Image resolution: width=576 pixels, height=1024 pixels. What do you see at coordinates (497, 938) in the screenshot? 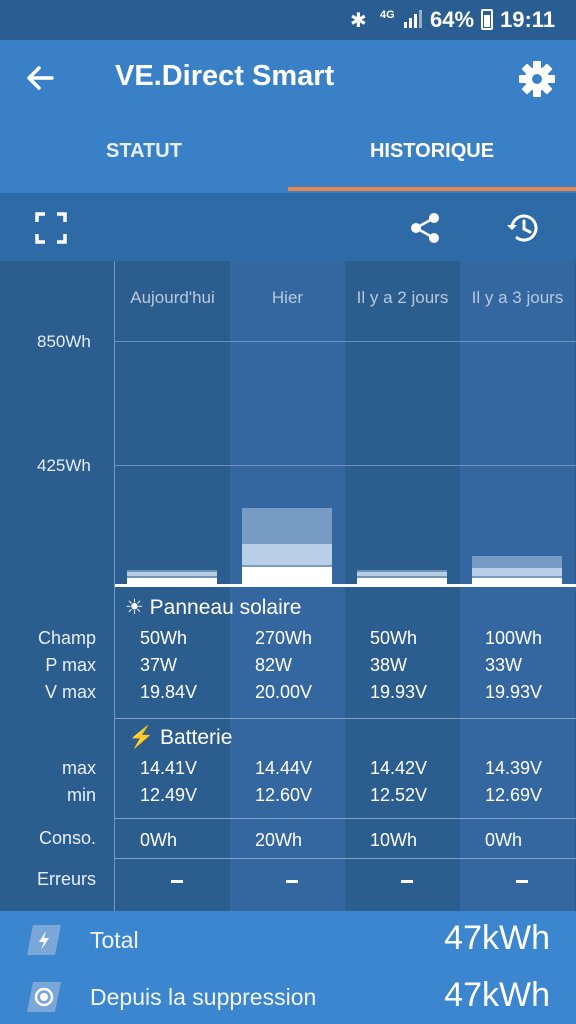
I see `total-value: 47kWh` at bounding box center [497, 938].